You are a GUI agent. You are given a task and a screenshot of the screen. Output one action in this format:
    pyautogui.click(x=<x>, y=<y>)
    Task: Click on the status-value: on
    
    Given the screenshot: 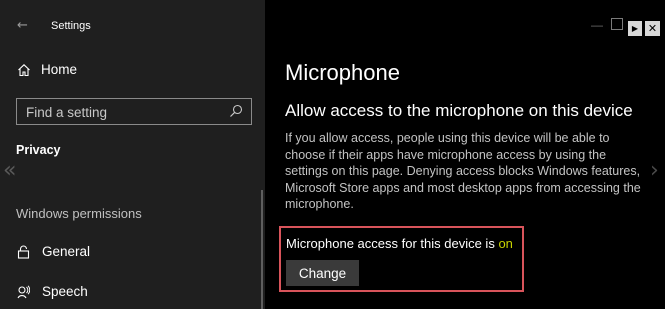 What is the action you would take?
    pyautogui.click(x=505, y=243)
    